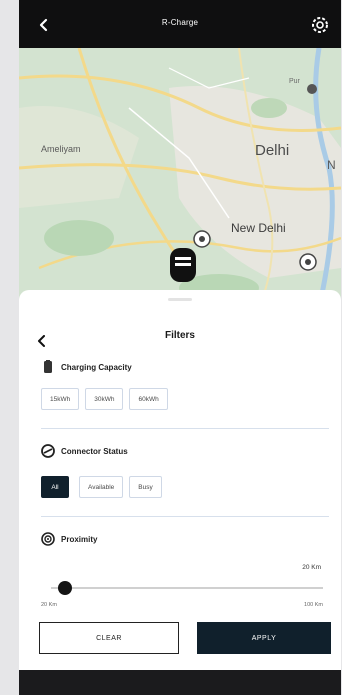 This screenshot has width=342, height=695. What do you see at coordinates (258, 228) in the screenshot?
I see `map-label-new-delhi: New Delhi` at bounding box center [258, 228].